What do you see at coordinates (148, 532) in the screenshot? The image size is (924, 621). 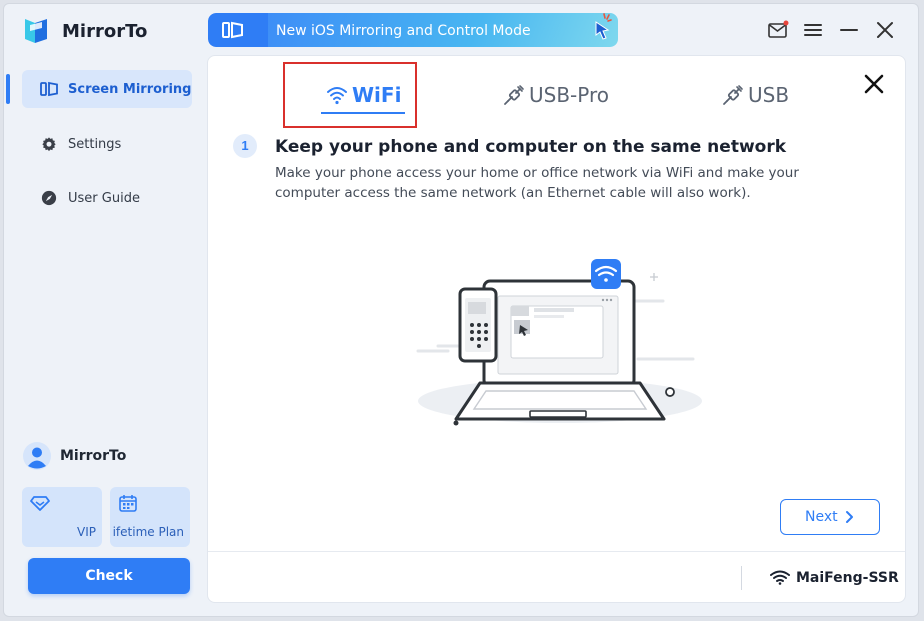 I see `lifetime-plan-label: ifetime Plan` at bounding box center [148, 532].